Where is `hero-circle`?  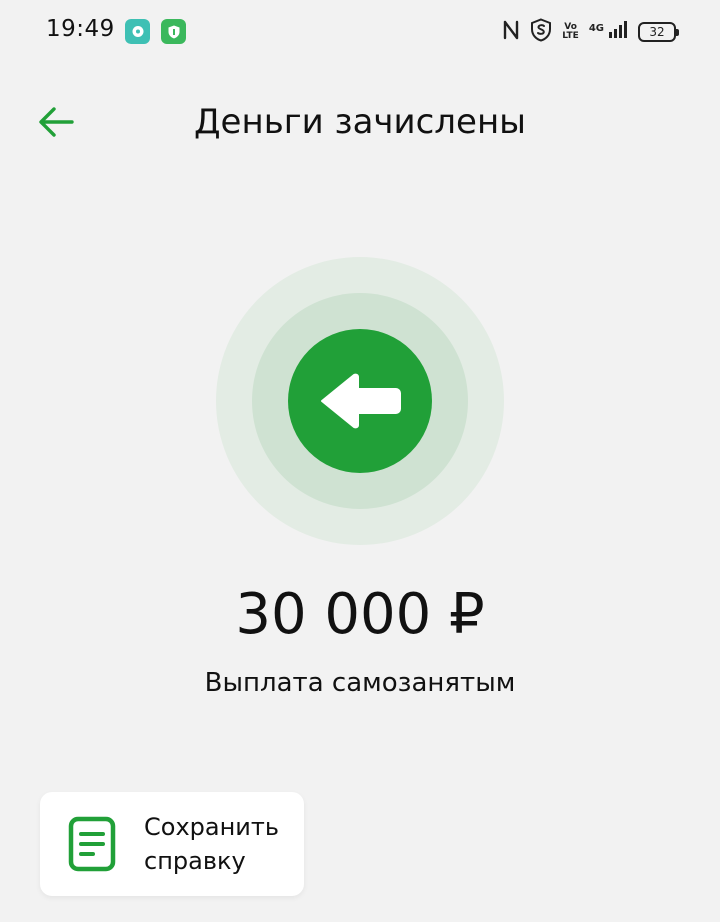
hero-circle is located at coordinates (360, 401).